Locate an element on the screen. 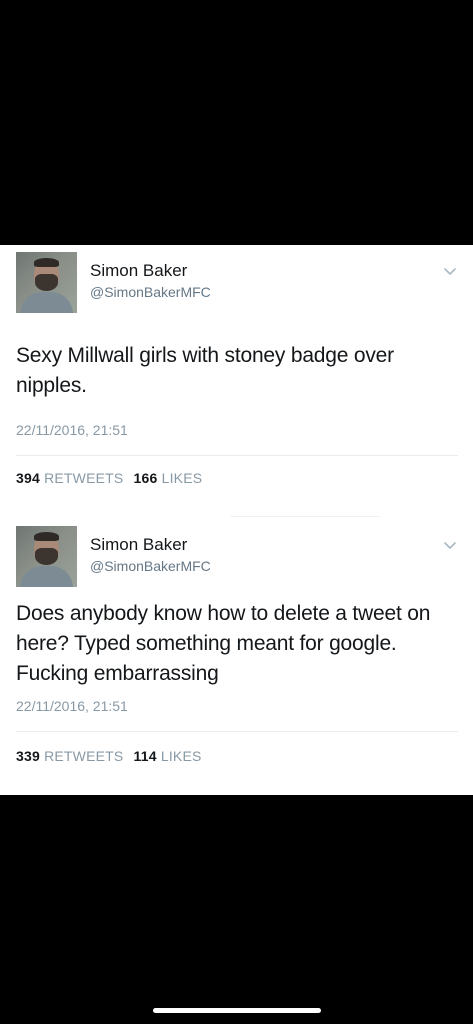 The width and height of the screenshot is (473, 1024). retweets-count: 394 is located at coordinates (28, 478).